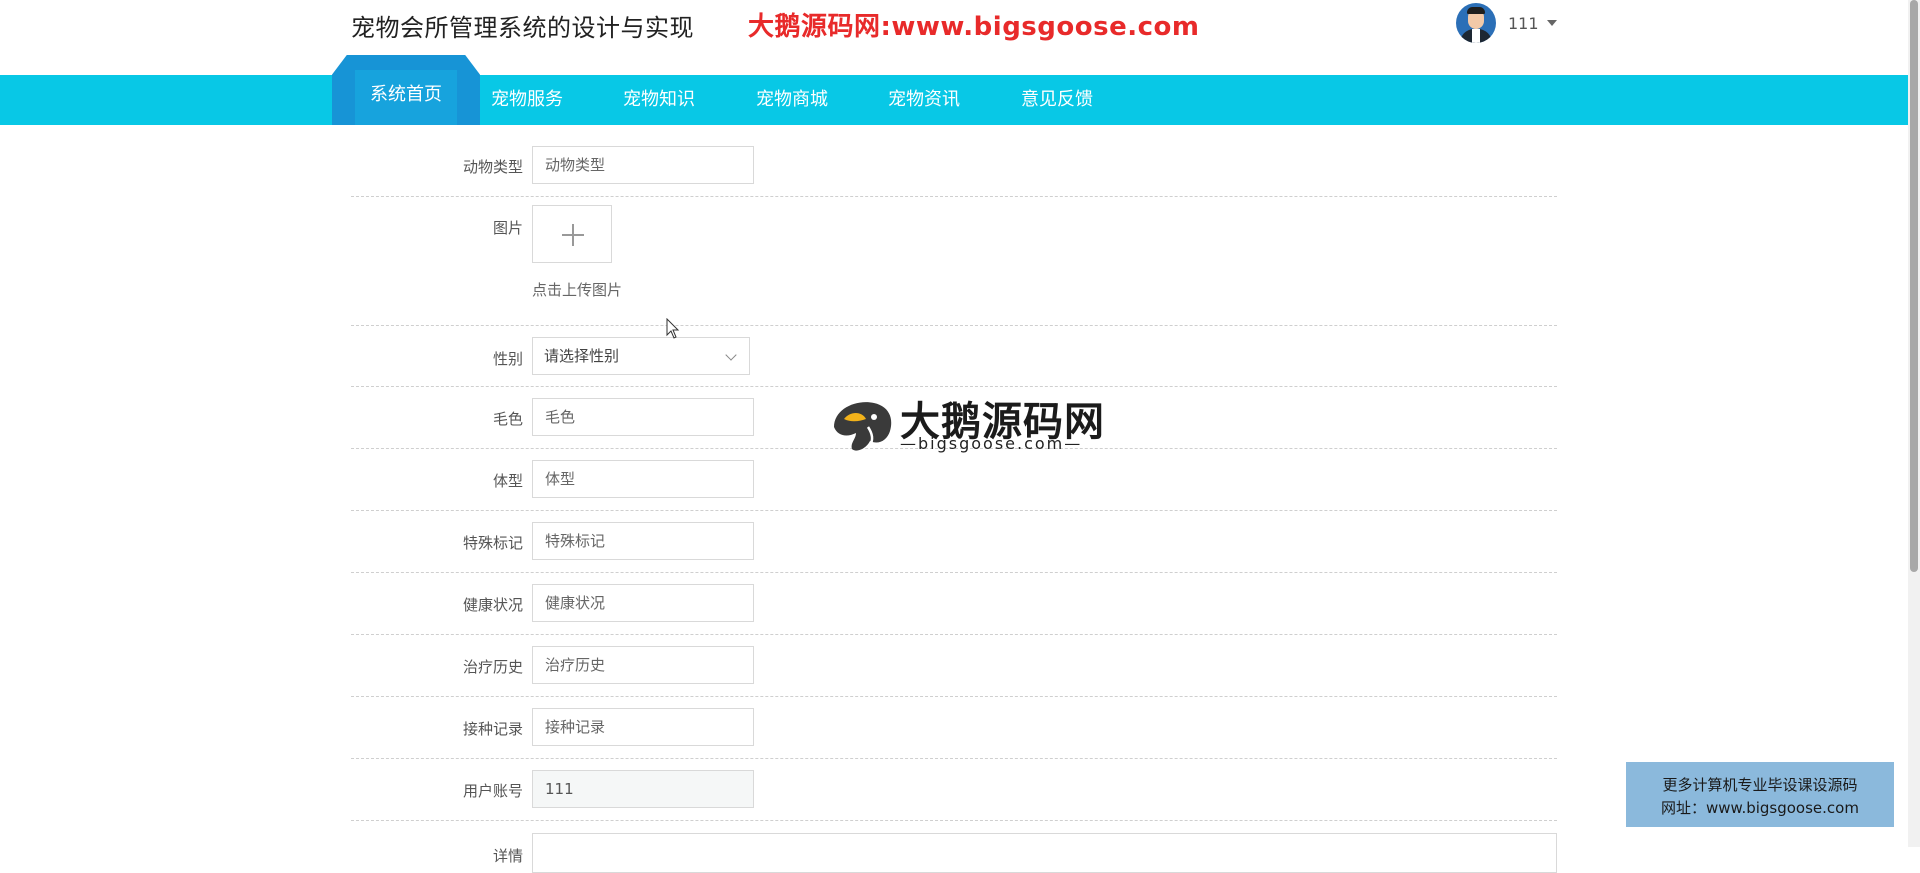 Image resolution: width=1920 pixels, height=873 pixels. I want to click on special-marks-label: 特殊标记, so click(492, 543).